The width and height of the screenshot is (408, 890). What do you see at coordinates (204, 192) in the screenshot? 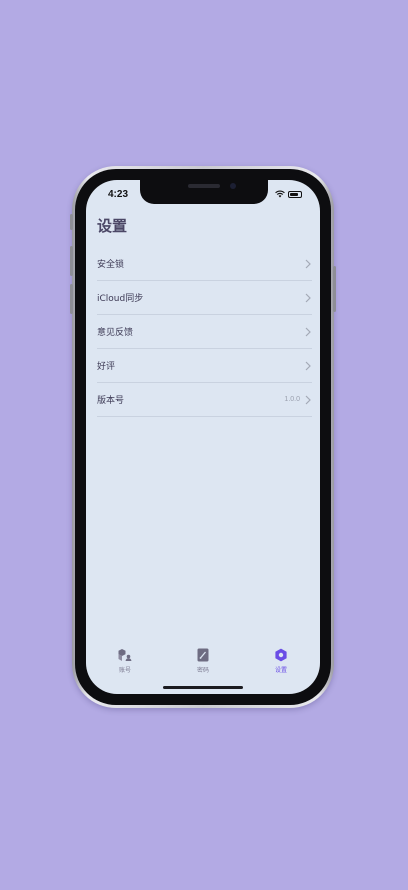
I see `notch` at bounding box center [204, 192].